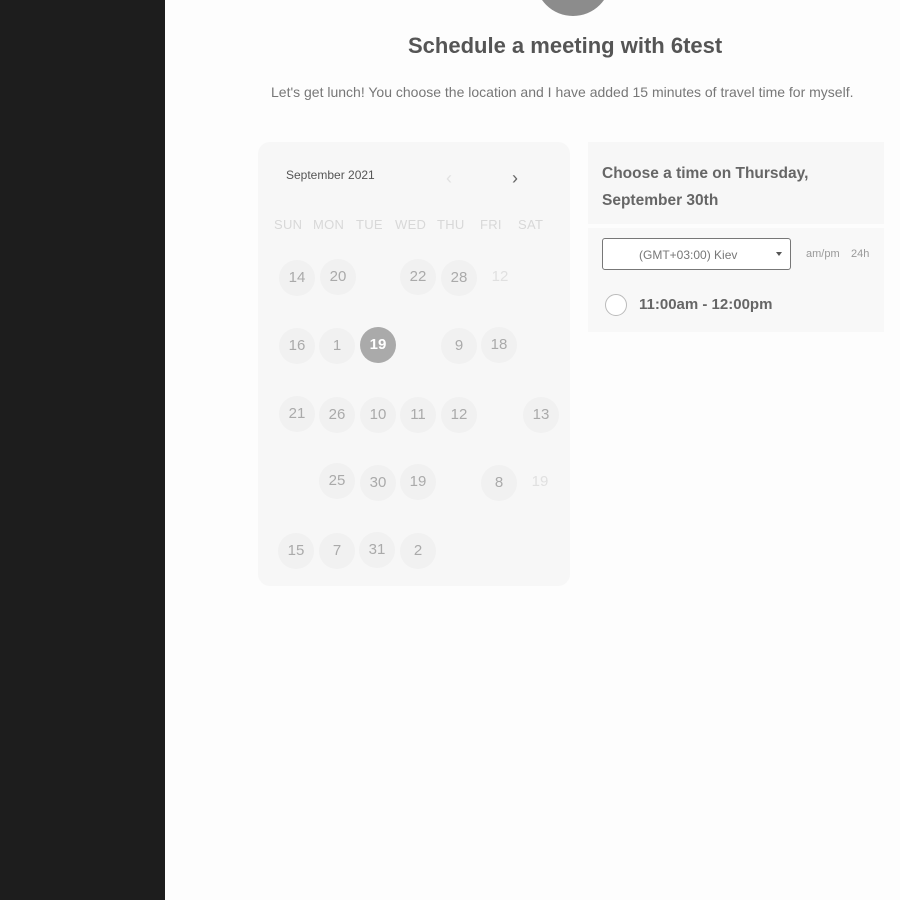  What do you see at coordinates (369, 224) in the screenshot?
I see `weekday-tue: TUE` at bounding box center [369, 224].